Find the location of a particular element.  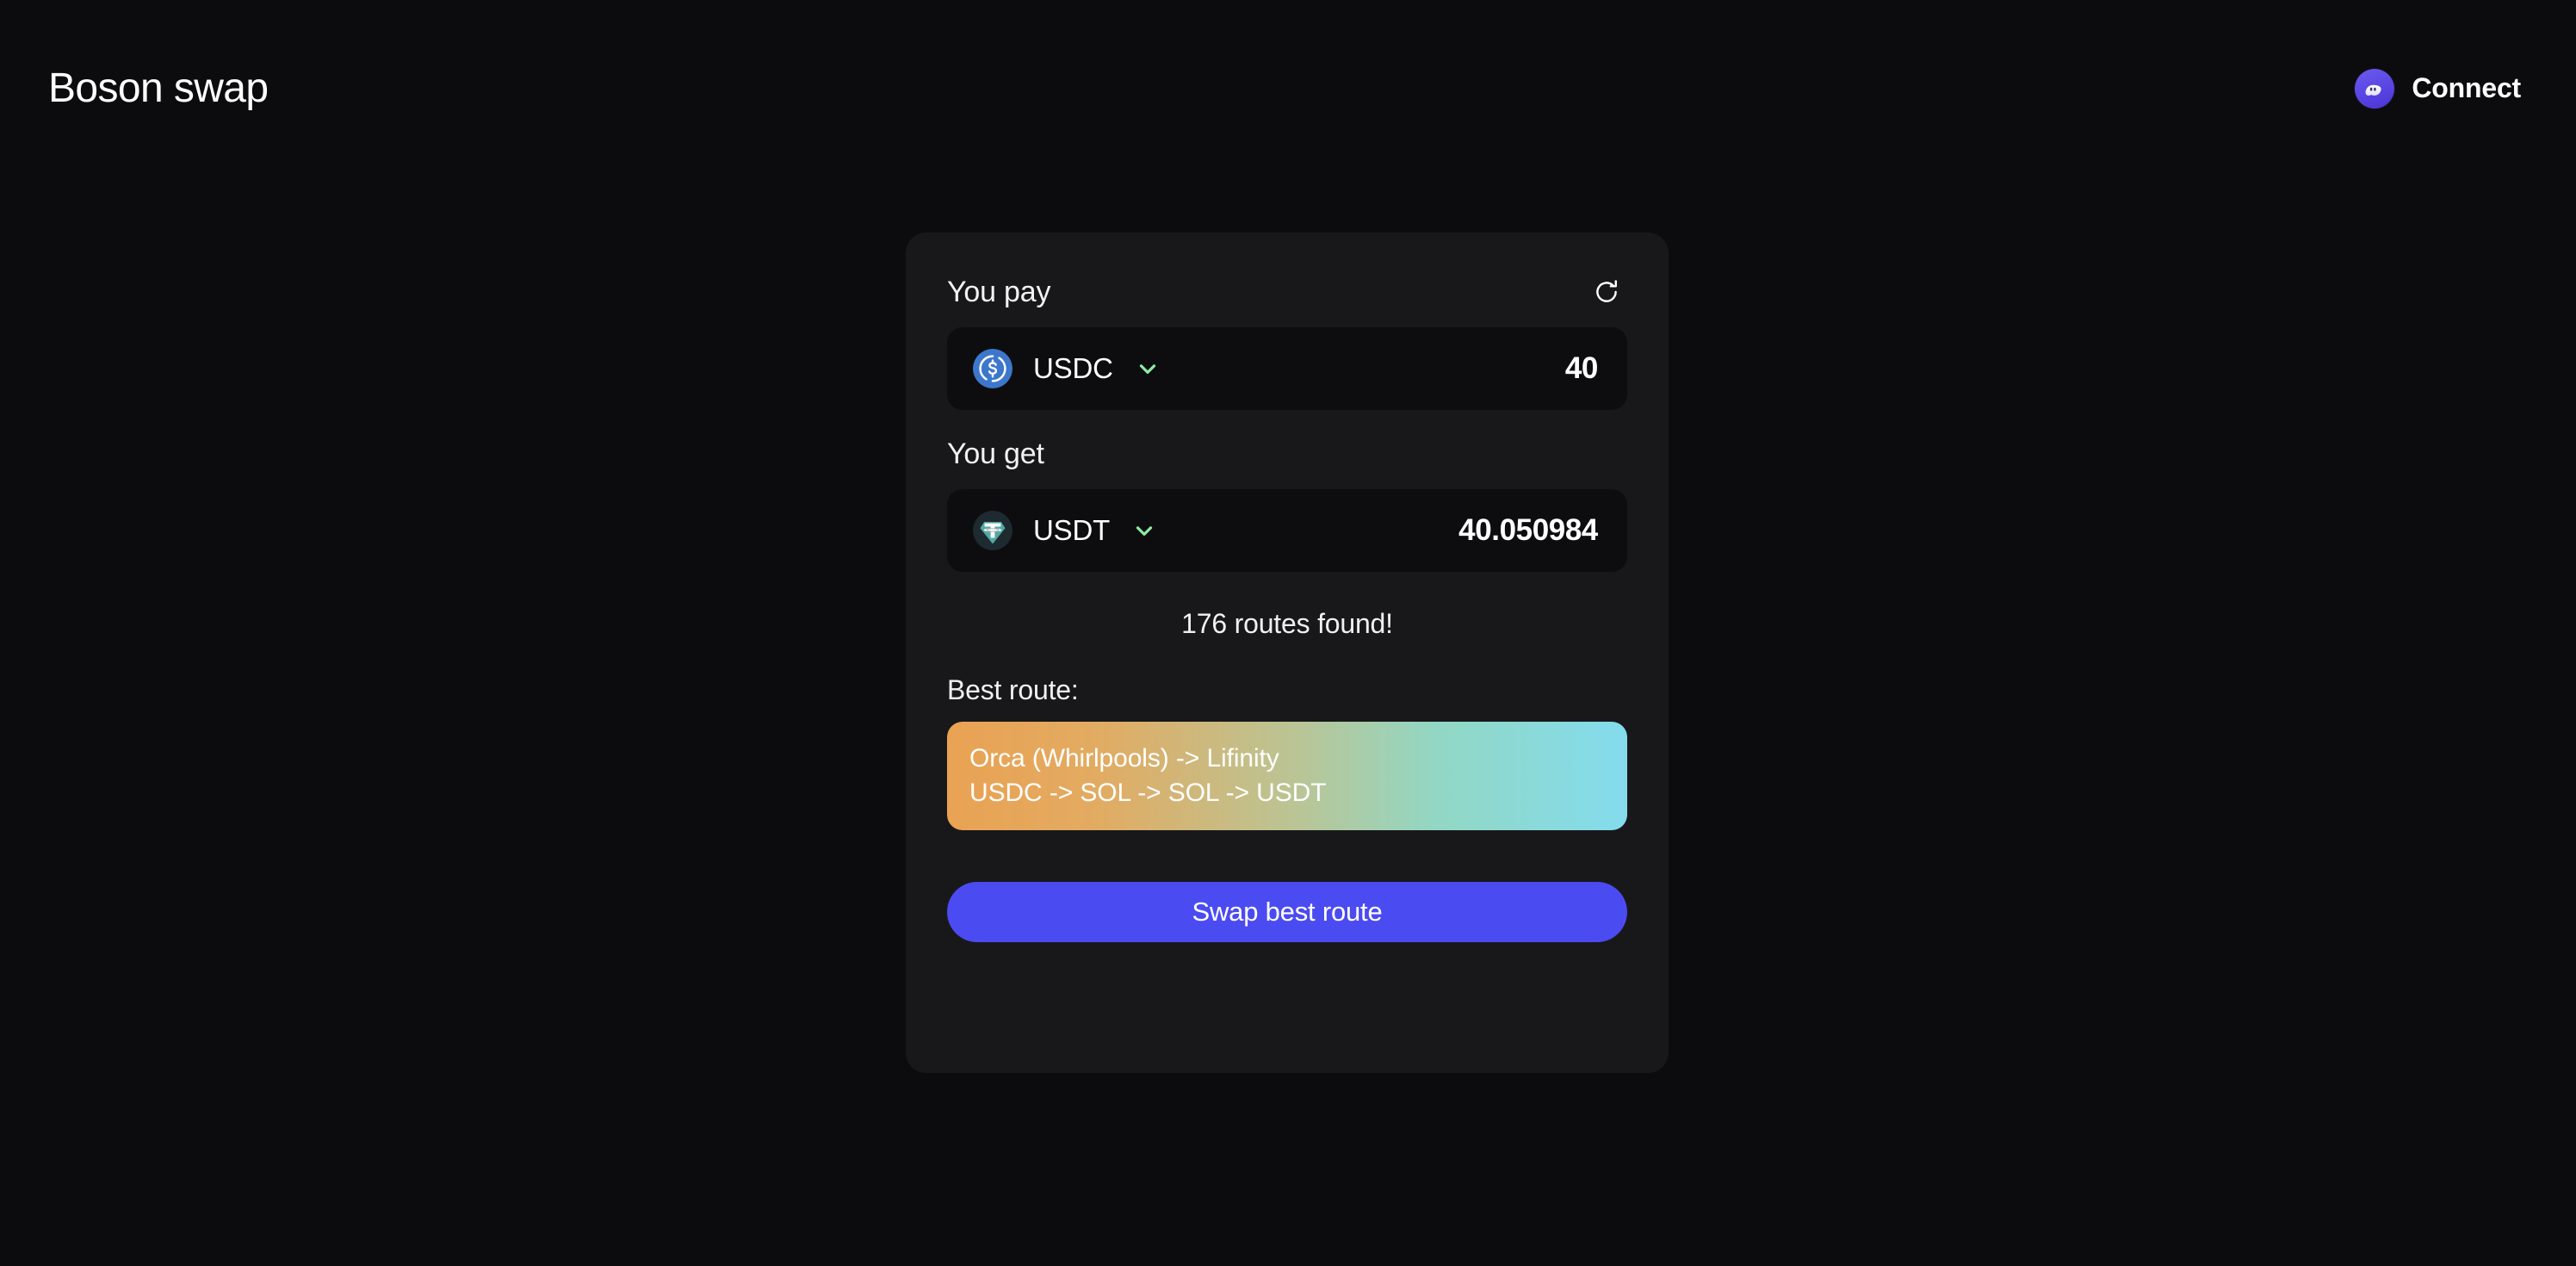

get-token-row: USDT is located at coordinates (1287, 530).